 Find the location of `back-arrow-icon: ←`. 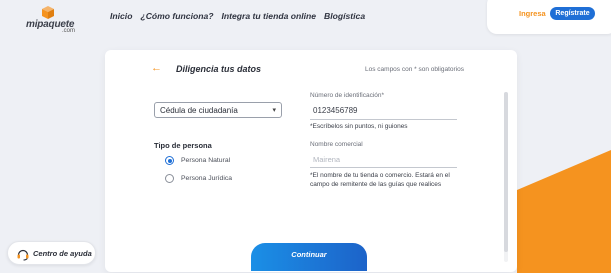

back-arrow-icon: ← is located at coordinates (156, 68).